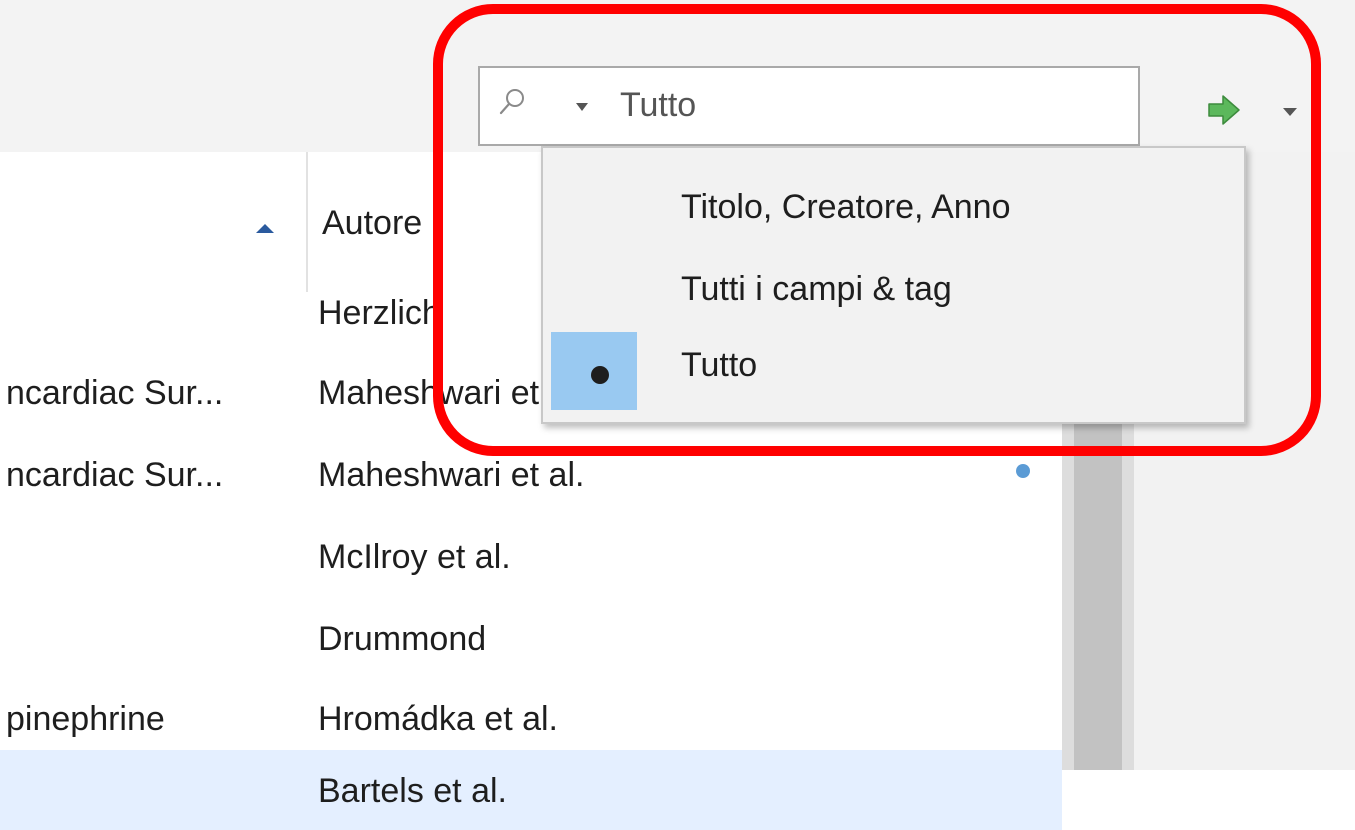 This screenshot has width=1355, height=830. Describe the element at coordinates (402, 639) in the screenshot. I see `cell-author: Drummond` at that location.